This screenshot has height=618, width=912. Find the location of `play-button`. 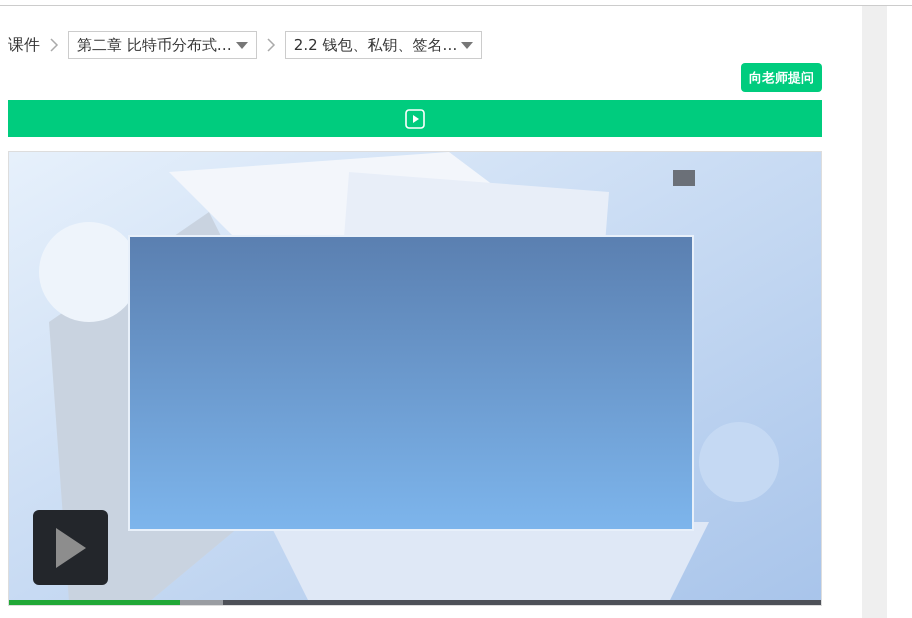

play-button is located at coordinates (70, 547).